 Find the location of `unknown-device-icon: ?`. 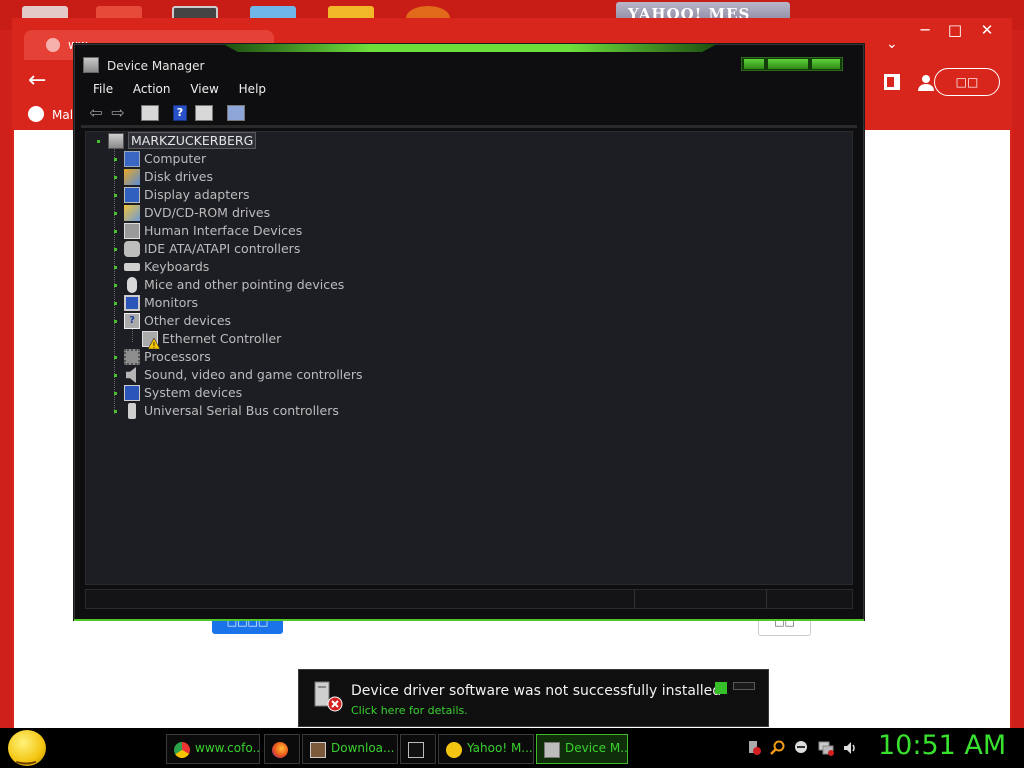

unknown-device-icon: ? is located at coordinates (132, 321).